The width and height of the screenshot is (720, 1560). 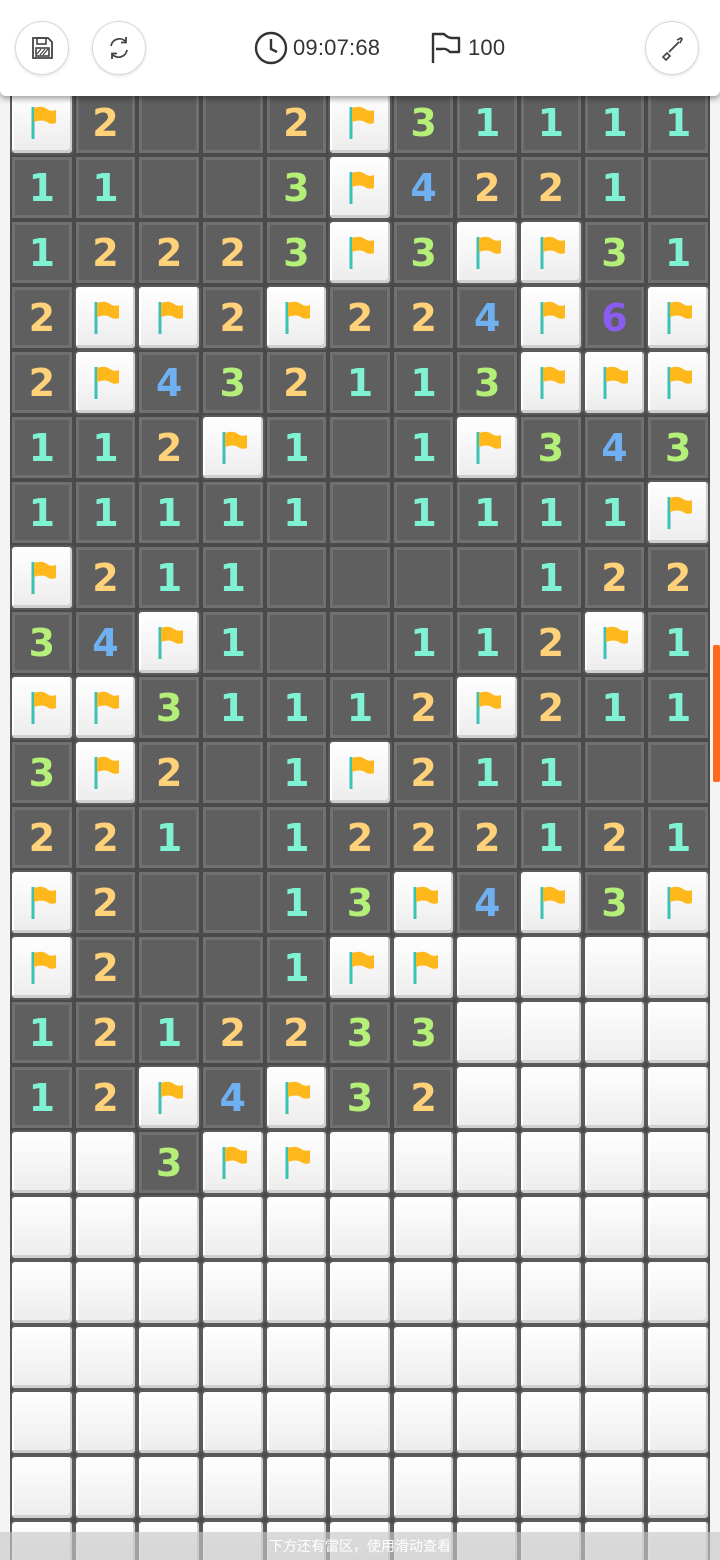 What do you see at coordinates (716, 713) in the screenshot?
I see `scroll-indicator` at bounding box center [716, 713].